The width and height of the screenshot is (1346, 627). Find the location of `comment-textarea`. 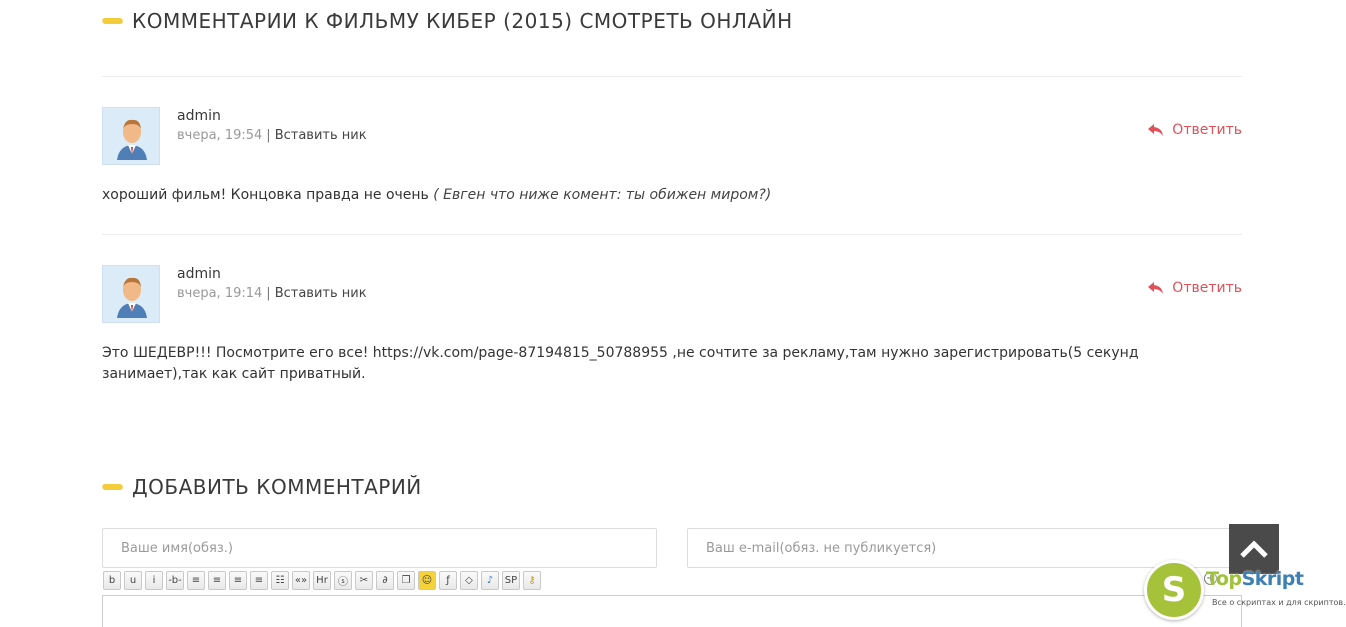

comment-textarea is located at coordinates (672, 611).